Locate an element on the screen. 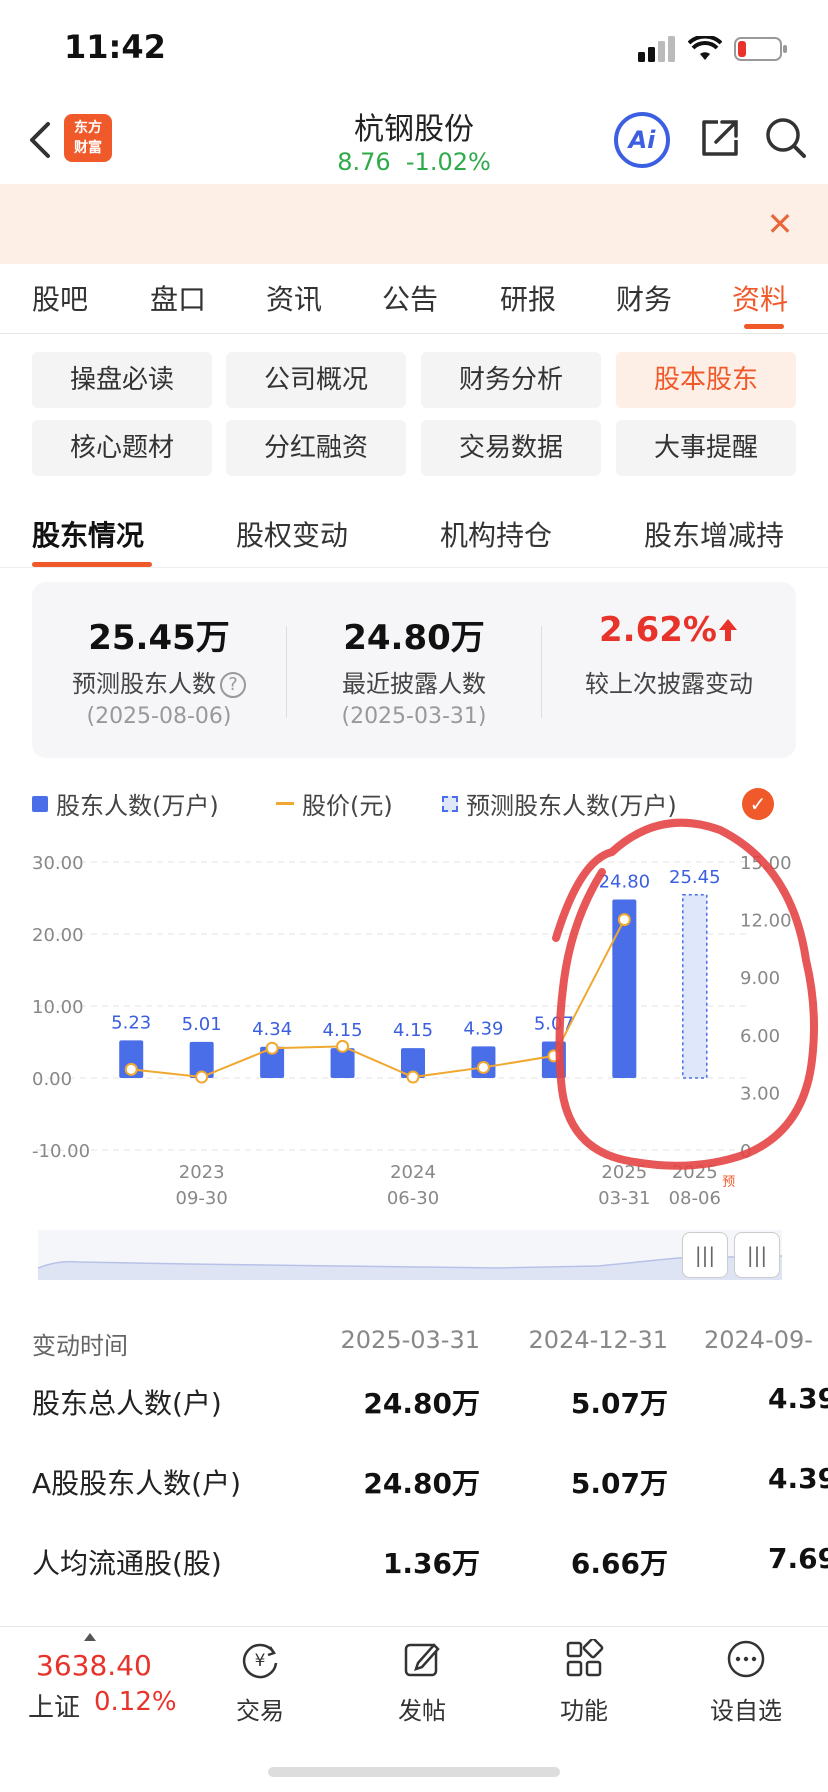  x-axis-tick-date: 03-31 is located at coordinates (624, 1198).